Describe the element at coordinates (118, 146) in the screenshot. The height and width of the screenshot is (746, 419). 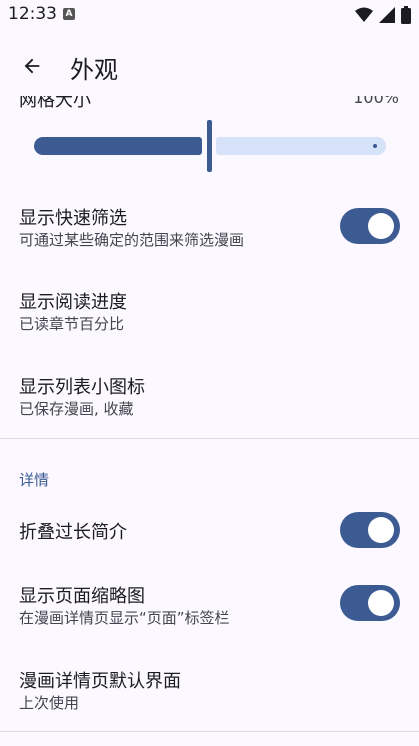
I see `slider-active-track` at that location.